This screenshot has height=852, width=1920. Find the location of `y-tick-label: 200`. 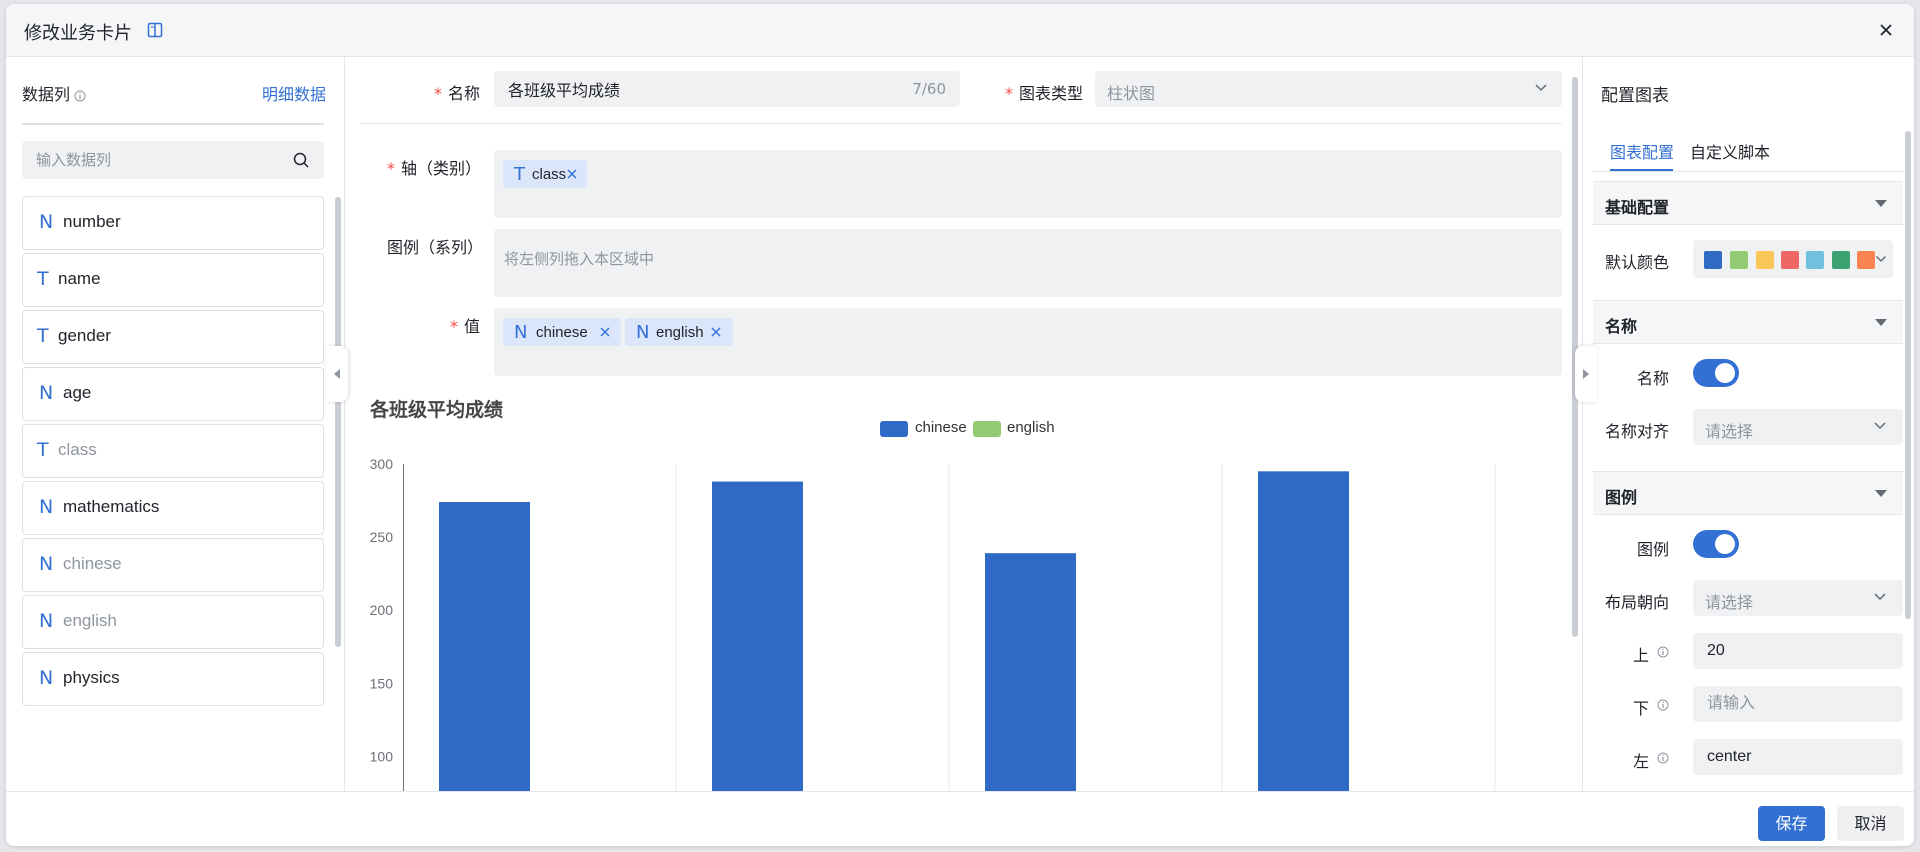

y-tick-label: 200 is located at coordinates (382, 610).